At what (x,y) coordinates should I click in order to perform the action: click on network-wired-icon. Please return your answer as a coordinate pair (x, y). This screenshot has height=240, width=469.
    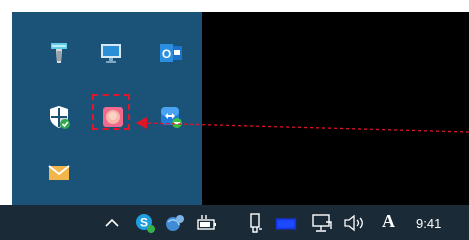
    Looking at the image, I should click on (322, 223).